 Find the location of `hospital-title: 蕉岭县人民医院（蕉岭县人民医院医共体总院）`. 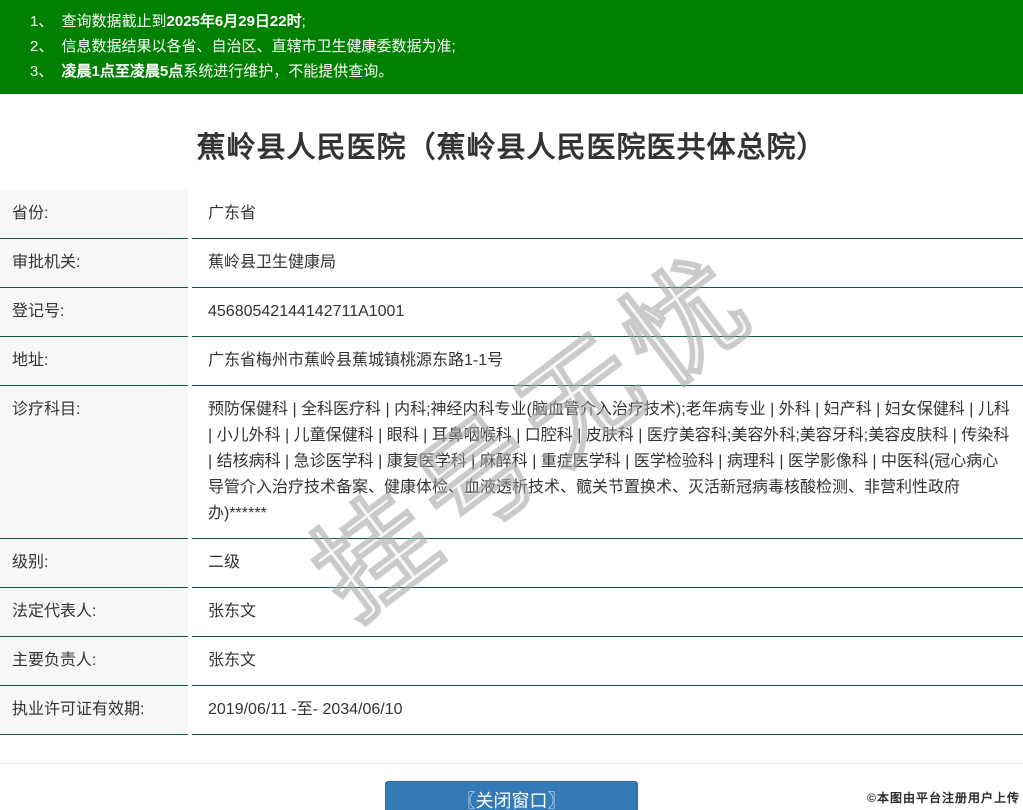

hospital-title: 蕉岭县人民医院（蕉岭县人民医院医共体总院） is located at coordinates (511, 148).